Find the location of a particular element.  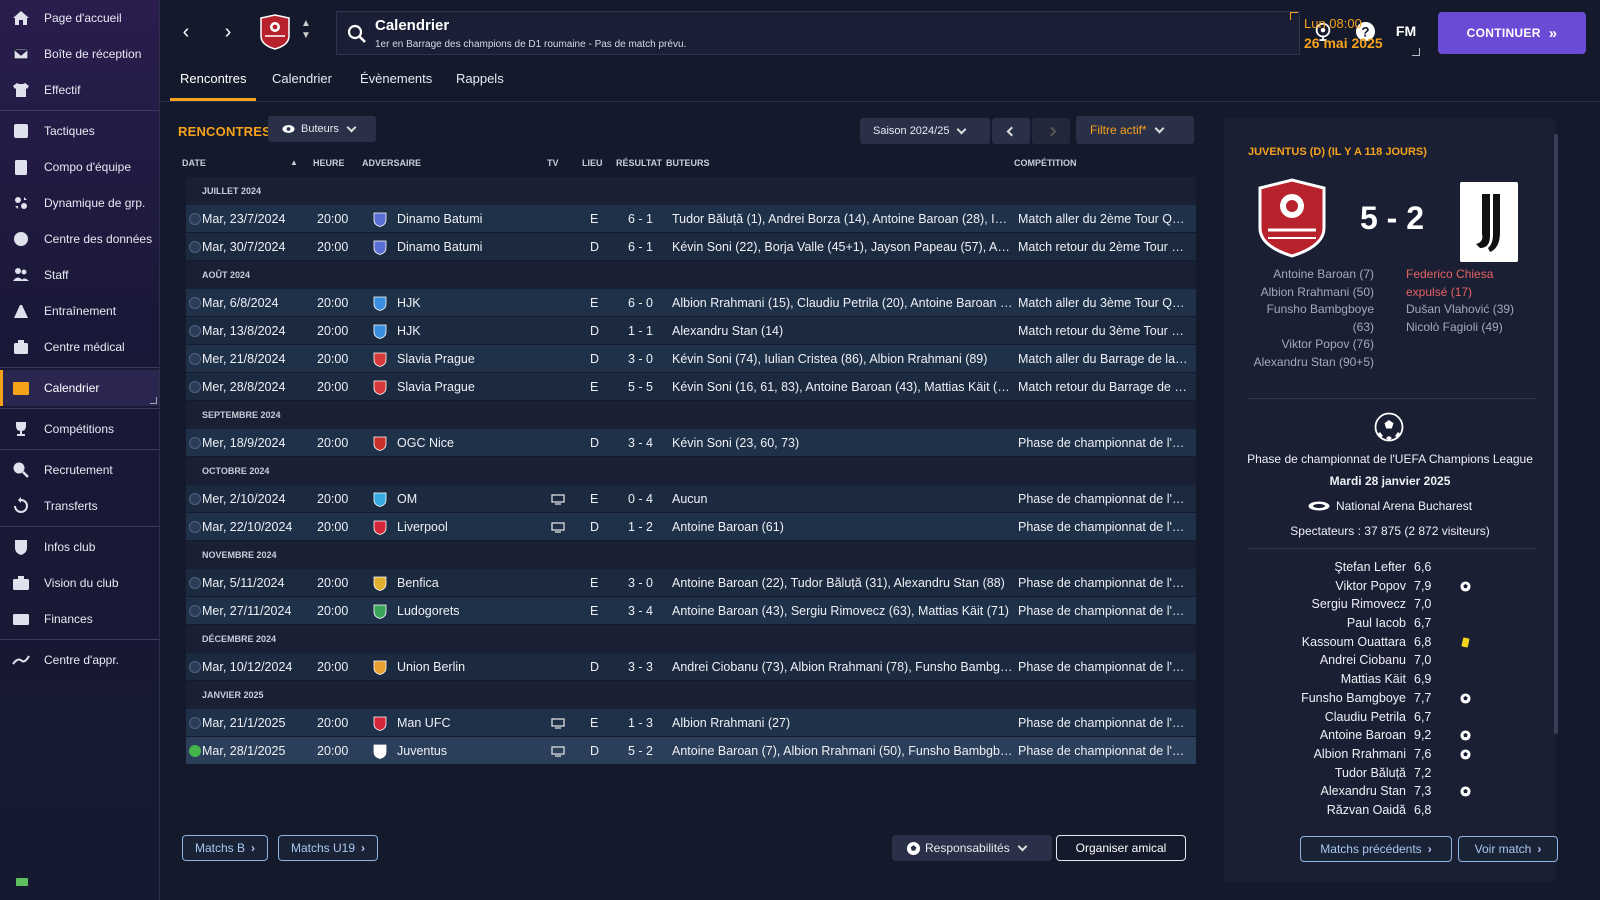

player-rating-row: Albion Rrahmani 7,6 is located at coordinates (1390, 754).